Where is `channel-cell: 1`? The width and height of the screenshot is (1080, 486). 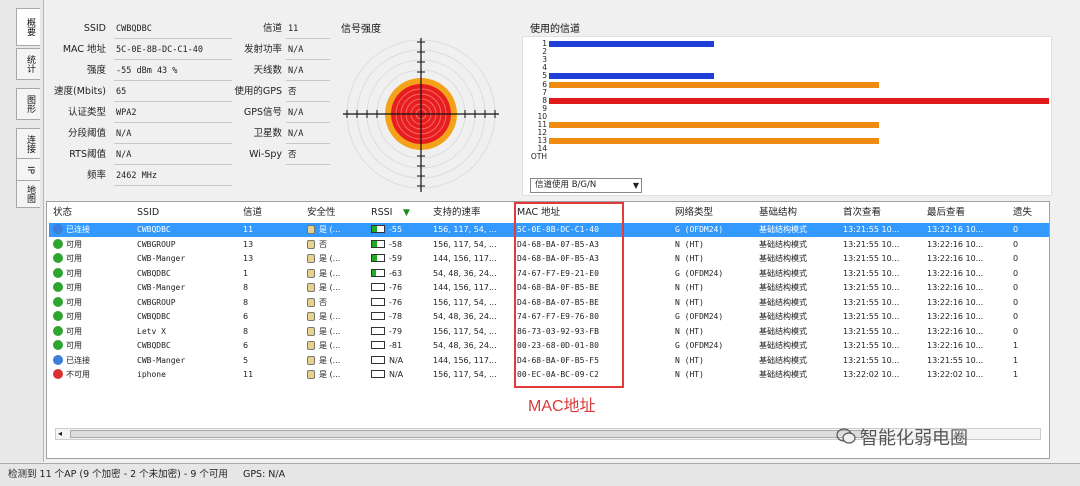
channel-cell: 1 is located at coordinates (245, 274).